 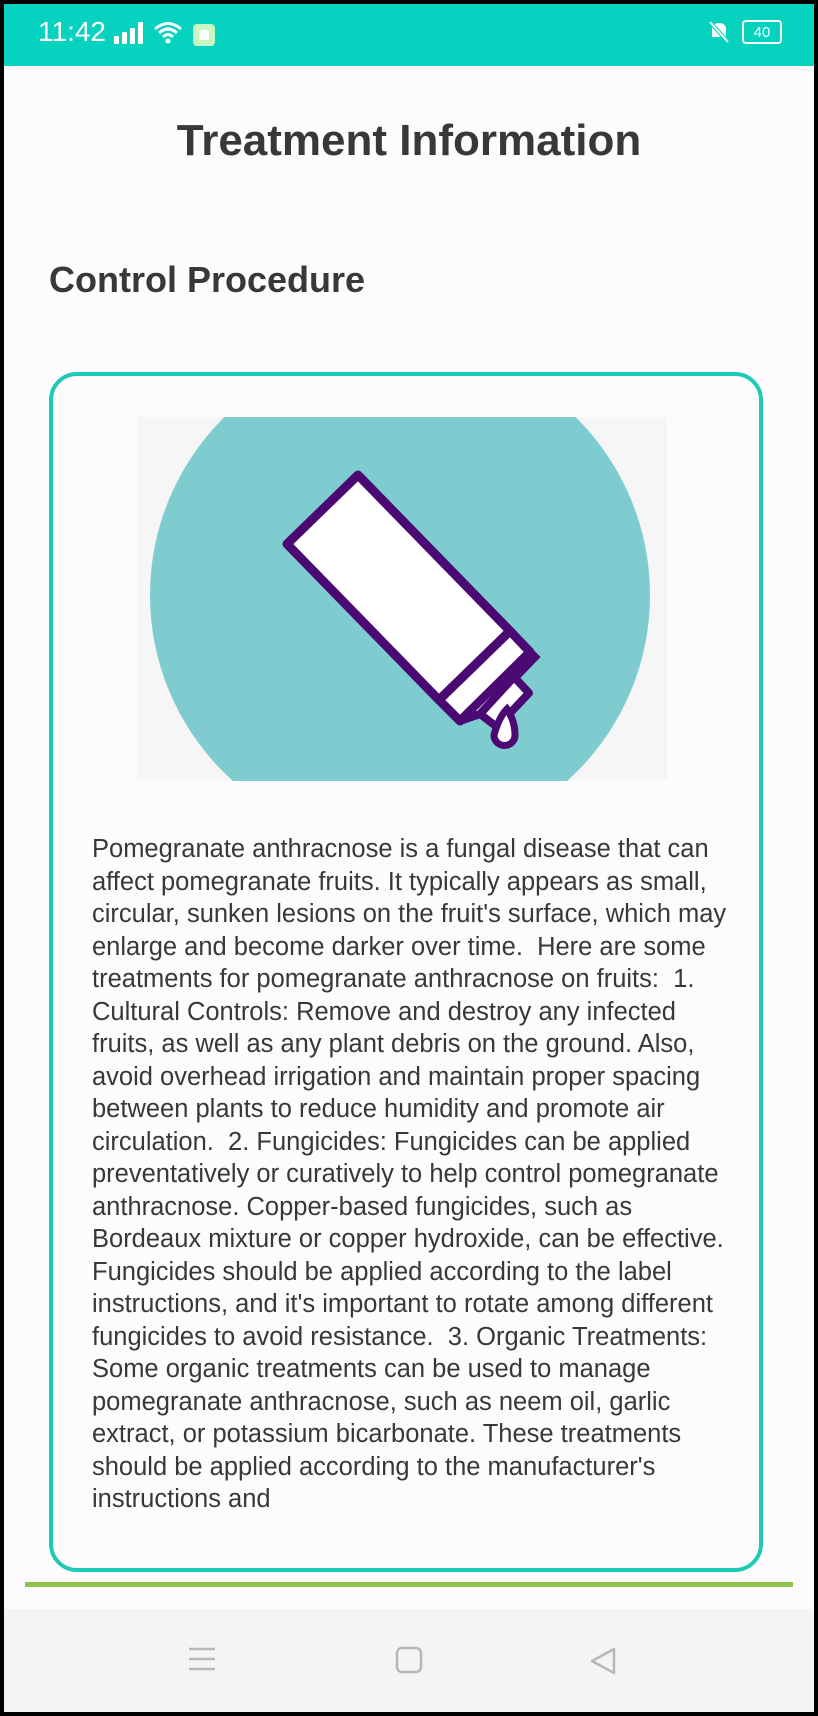 What do you see at coordinates (603, 1661) in the screenshot?
I see `back-triangle-icon` at bounding box center [603, 1661].